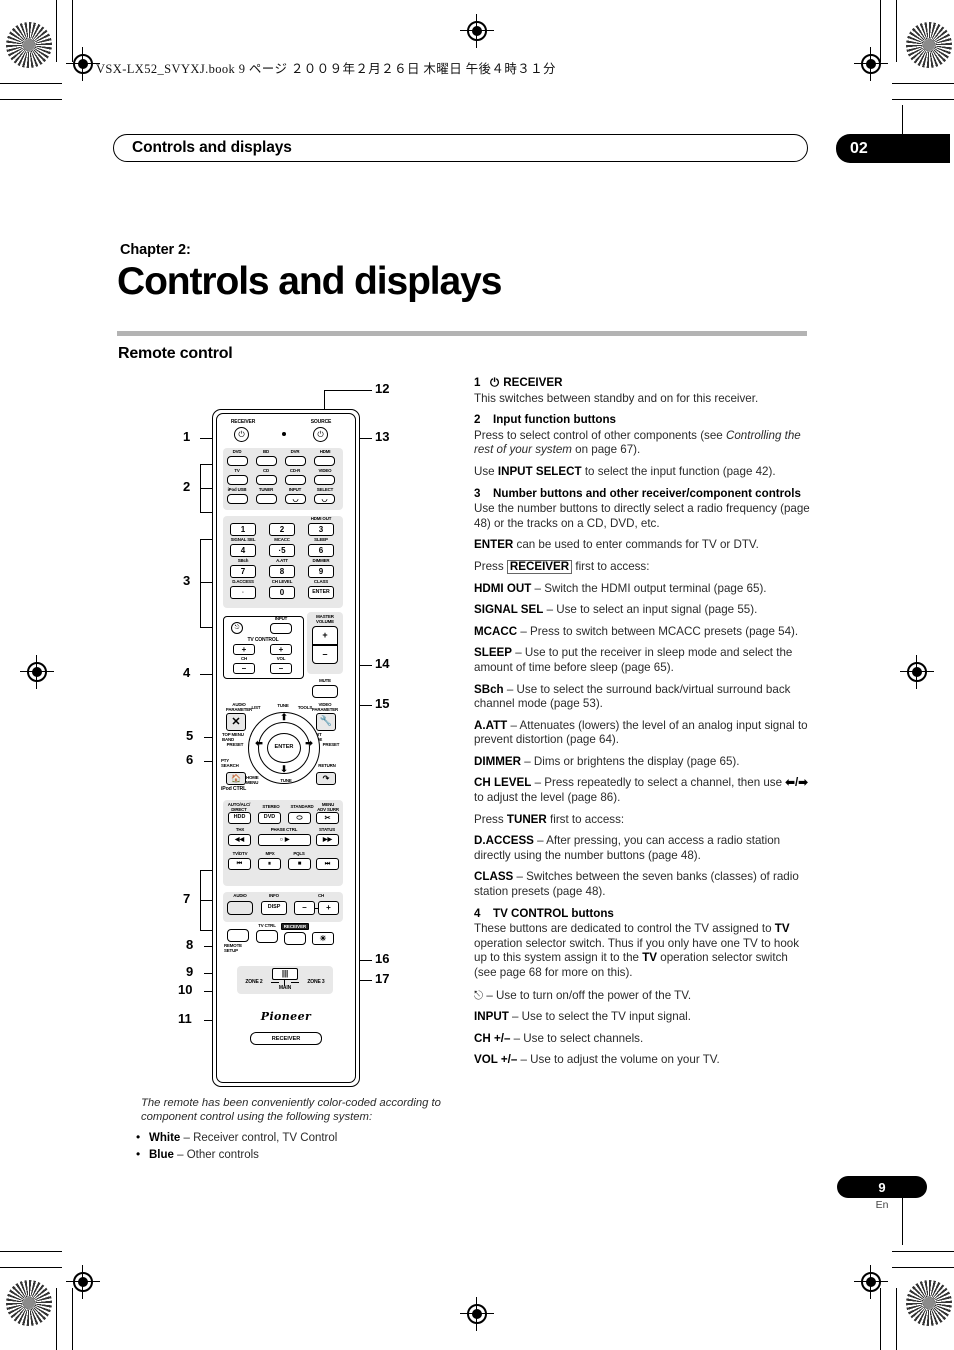 This screenshot has width=954, height=1350. Describe the element at coordinates (326, 778) in the screenshot. I see `return-button: ↷` at that location.